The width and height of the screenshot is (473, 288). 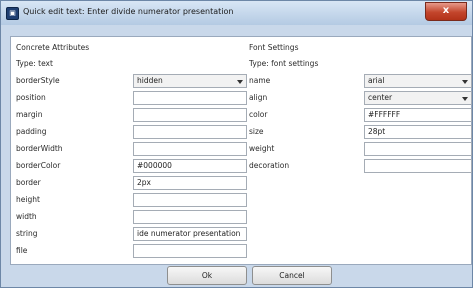 I want to click on concrete-type-label: Type: text, so click(x=34, y=63).